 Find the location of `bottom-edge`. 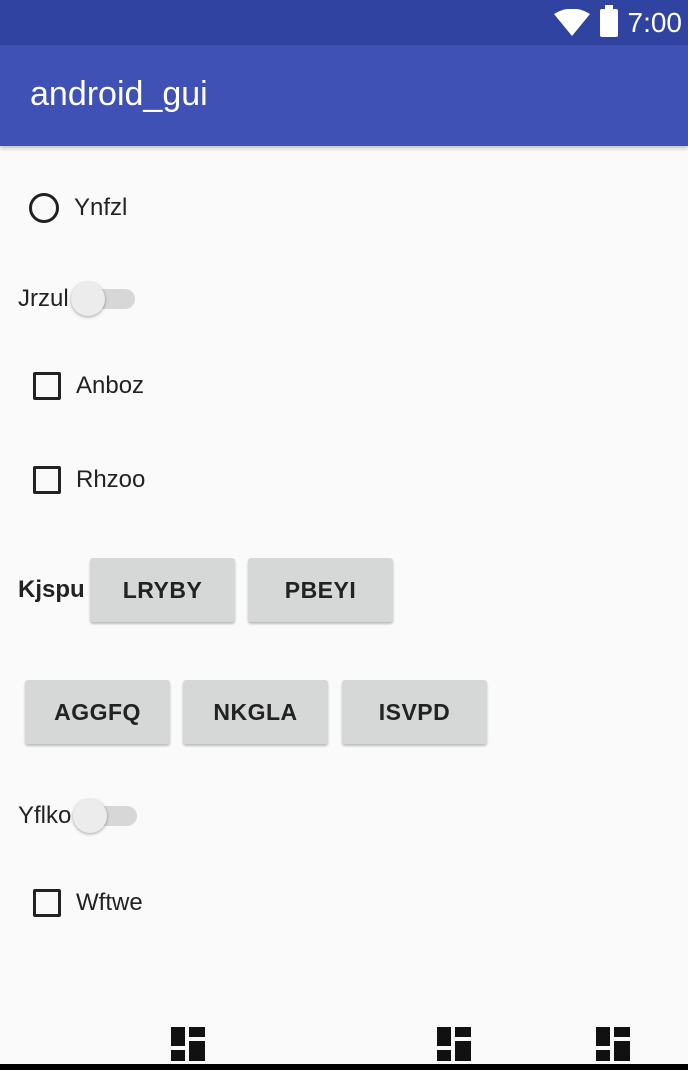

bottom-edge is located at coordinates (344, 1067).